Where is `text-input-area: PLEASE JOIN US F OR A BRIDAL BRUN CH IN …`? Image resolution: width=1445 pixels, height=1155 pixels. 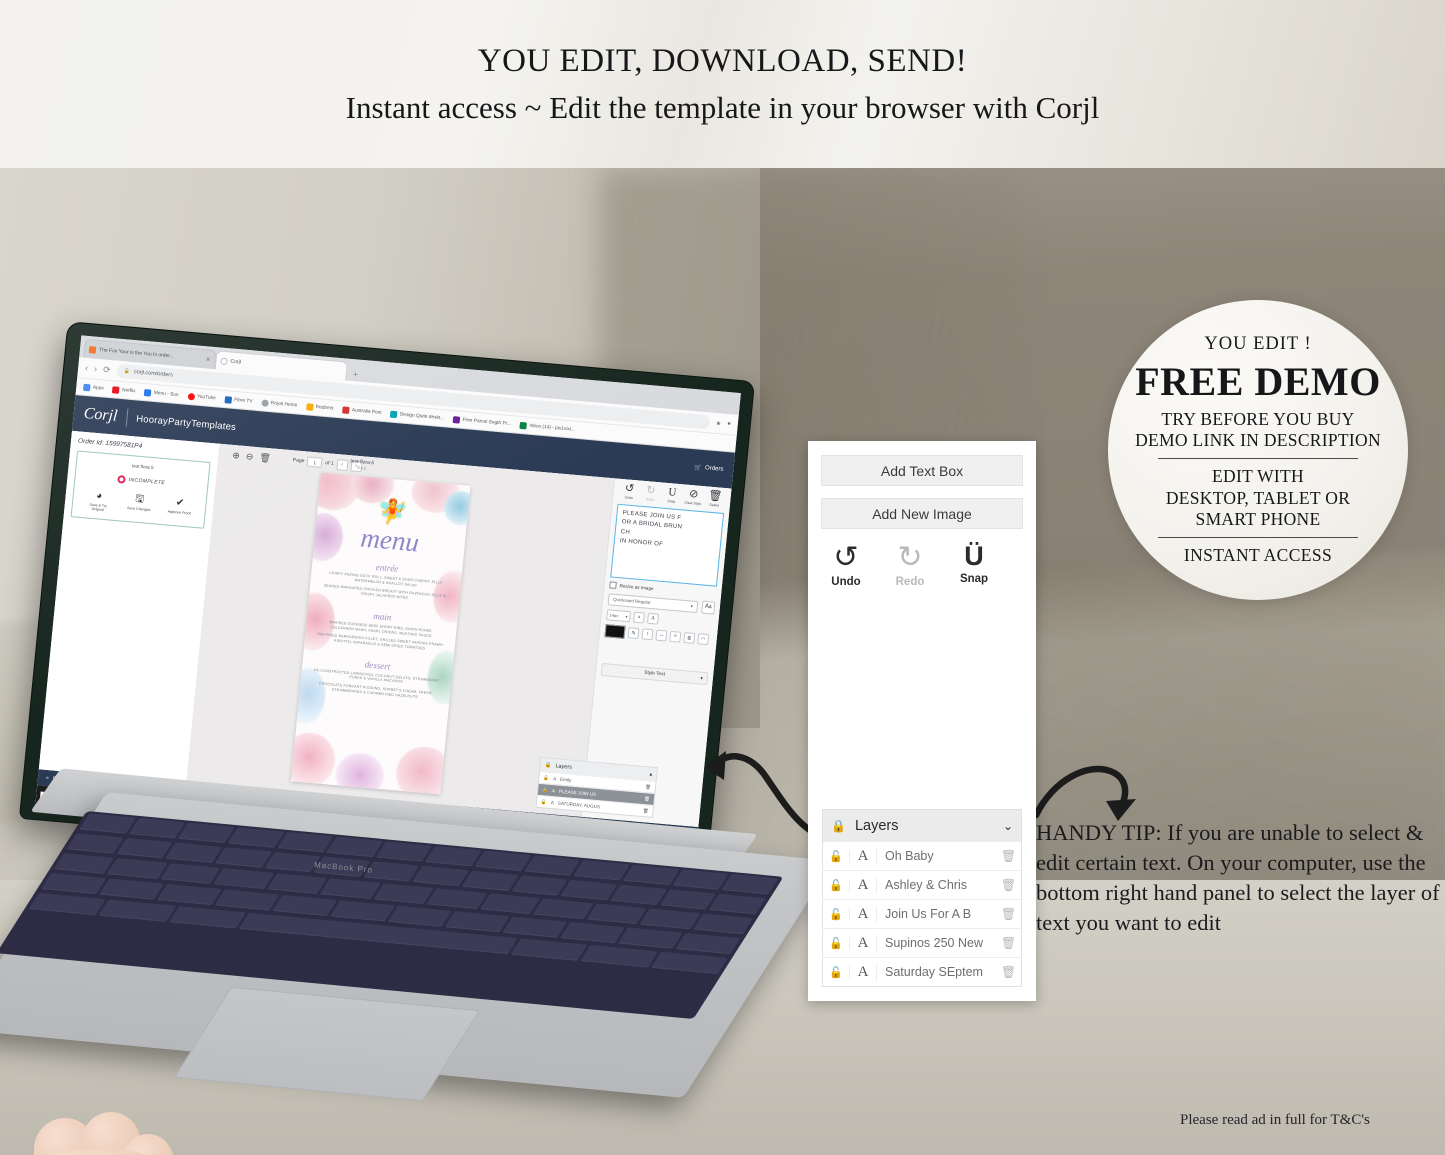 text-input-area: PLEASE JOIN US F OR A BRIDAL BRUN CH IN … is located at coordinates (667, 545).